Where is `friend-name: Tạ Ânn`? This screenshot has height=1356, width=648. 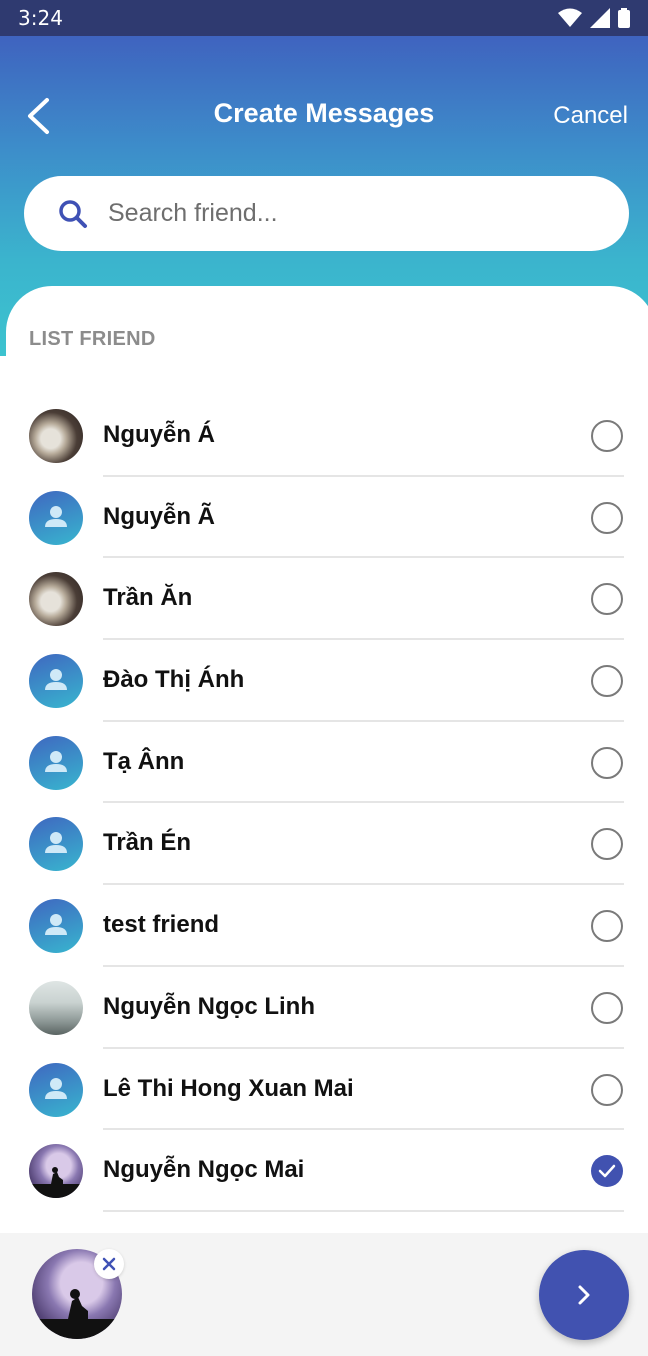
friend-name: Tạ Ânn is located at coordinates (144, 761).